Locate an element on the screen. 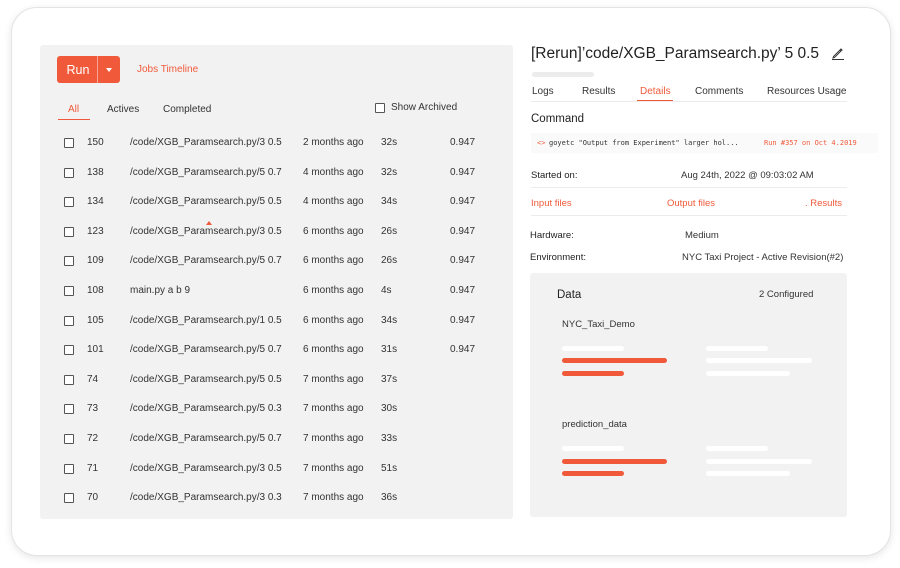 Image resolution: width=900 pixels, height=568 pixels. job-age: 2 months ago is located at coordinates (333, 142).